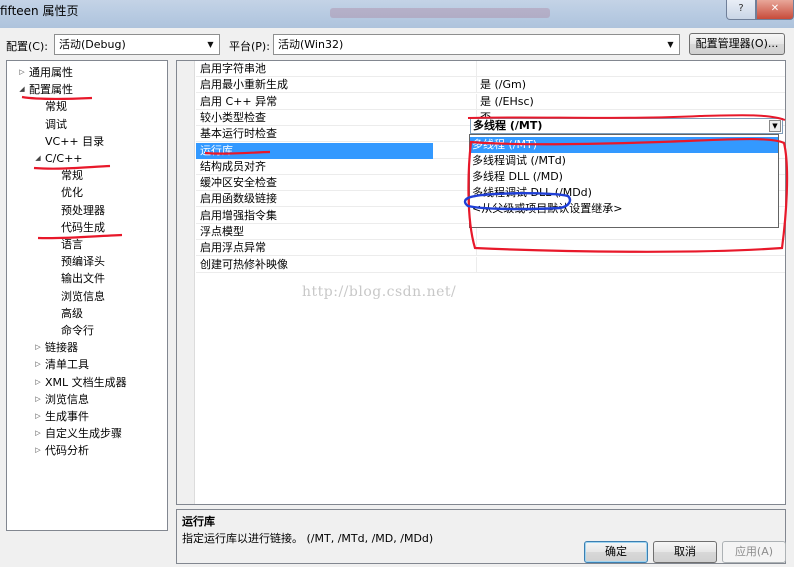  Describe the element at coordinates (222, 231) in the screenshot. I see `property-name: 浮点模型` at that location.